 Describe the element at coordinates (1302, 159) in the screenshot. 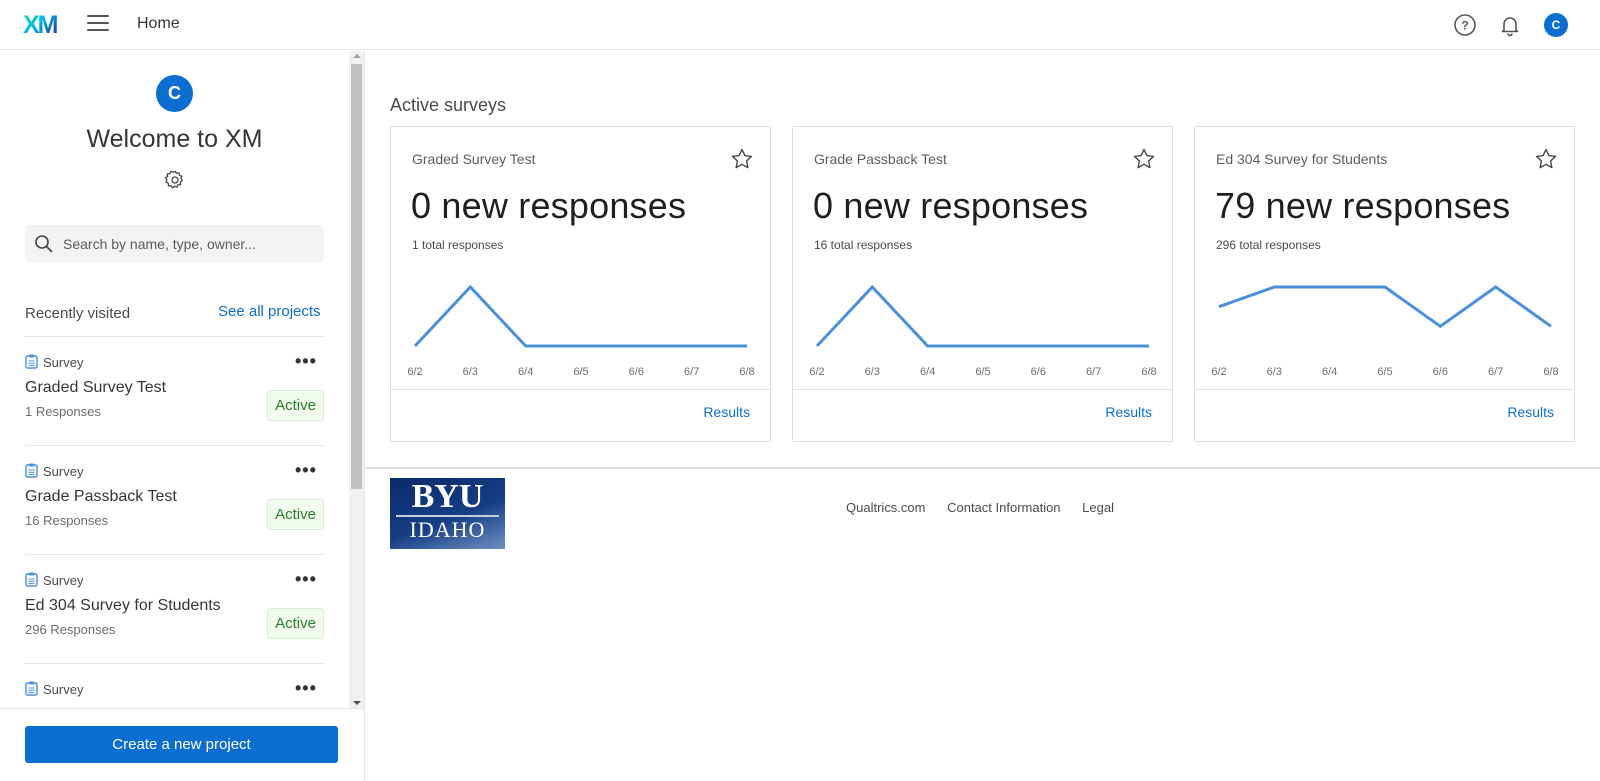

I see `card-title: Ed 304 Survey for Students` at that location.